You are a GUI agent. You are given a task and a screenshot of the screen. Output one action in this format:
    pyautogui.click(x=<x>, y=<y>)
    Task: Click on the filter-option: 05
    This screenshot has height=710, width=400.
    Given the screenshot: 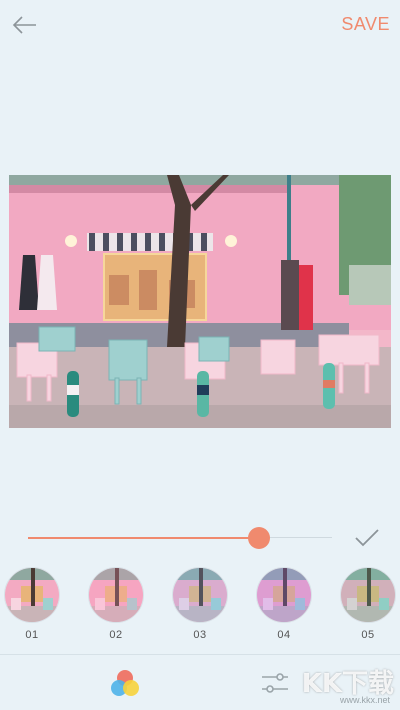 What is the action you would take?
    pyautogui.click(x=368, y=605)
    